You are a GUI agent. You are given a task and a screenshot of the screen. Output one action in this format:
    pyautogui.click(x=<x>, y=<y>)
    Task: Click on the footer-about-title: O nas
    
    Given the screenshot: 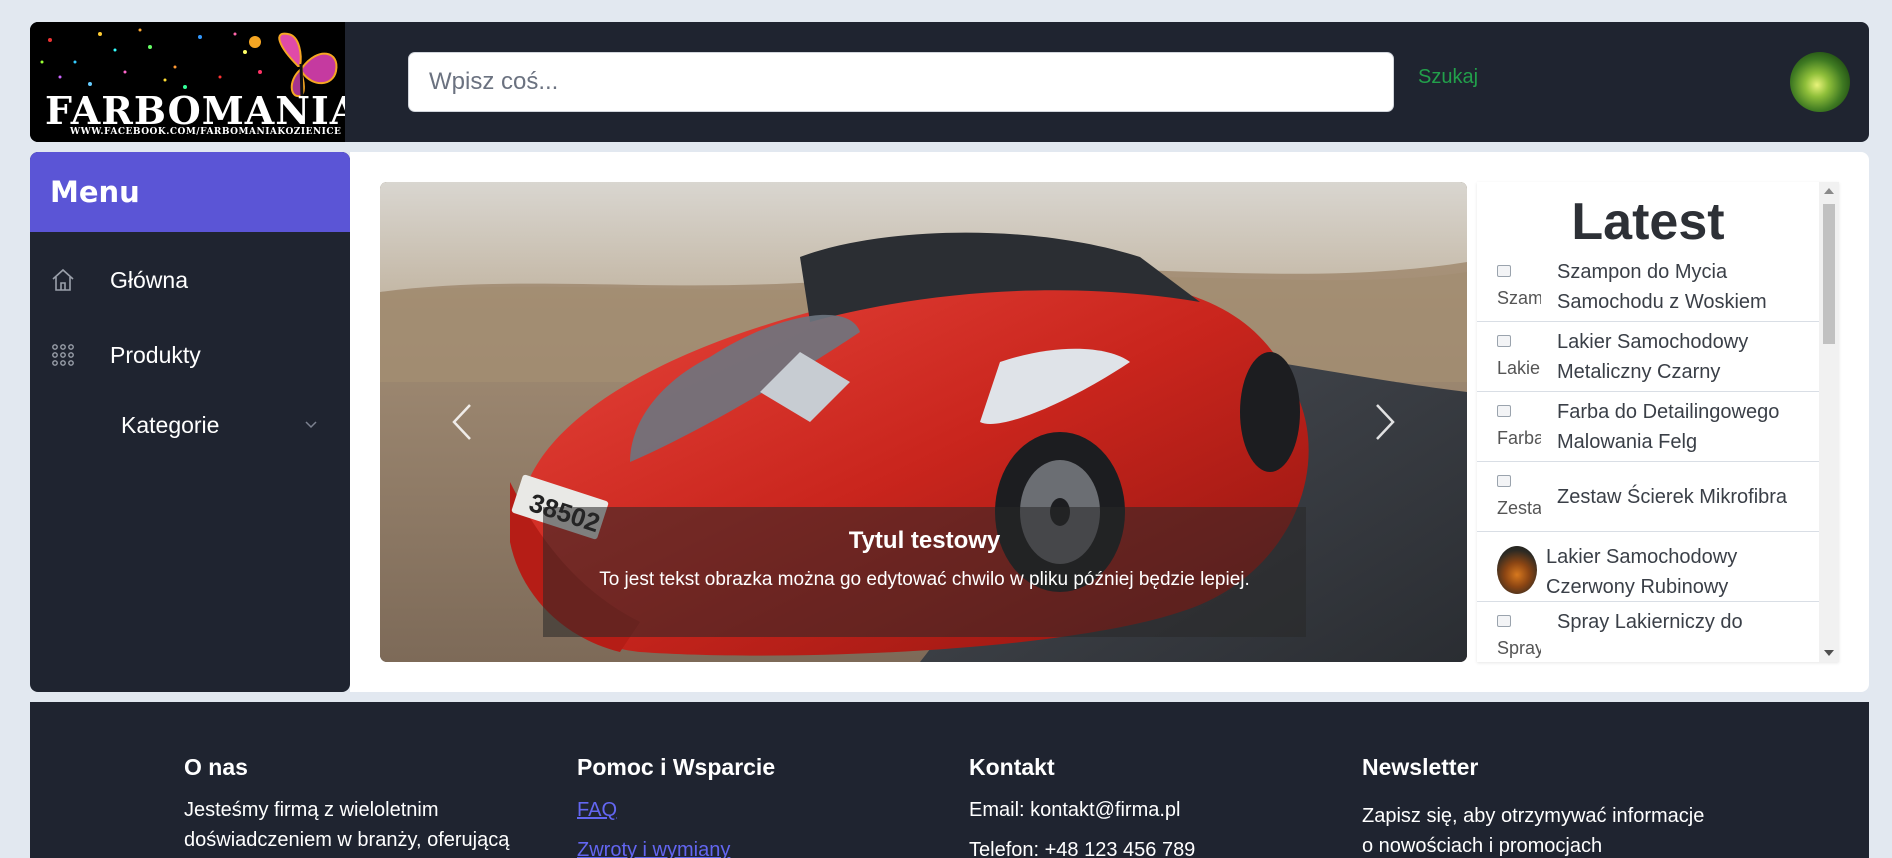 What is the action you would take?
    pyautogui.click(x=216, y=767)
    